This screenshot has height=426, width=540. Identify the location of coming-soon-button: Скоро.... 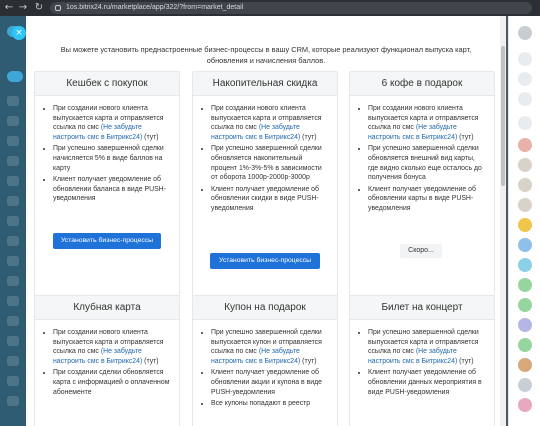
(421, 251).